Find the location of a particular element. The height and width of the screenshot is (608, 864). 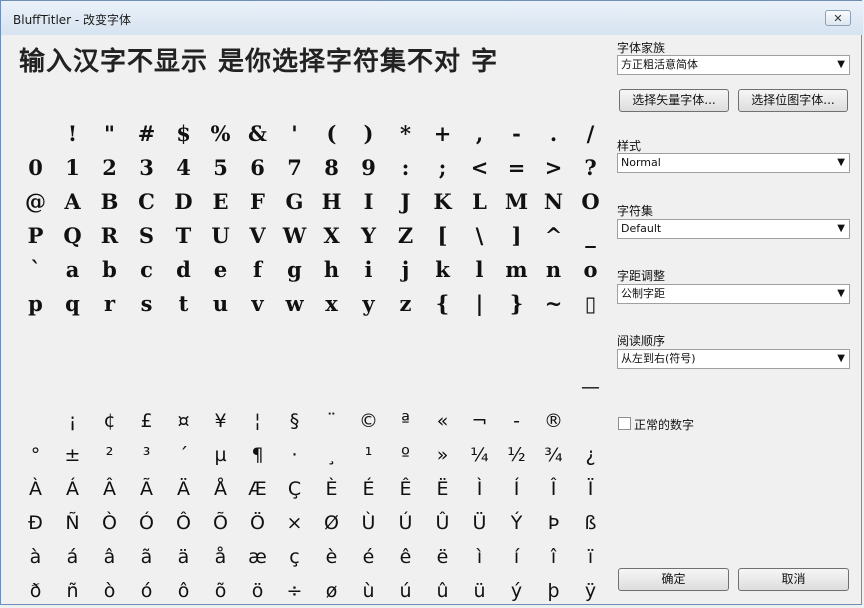

glyph-cell: c is located at coordinates (146, 270).